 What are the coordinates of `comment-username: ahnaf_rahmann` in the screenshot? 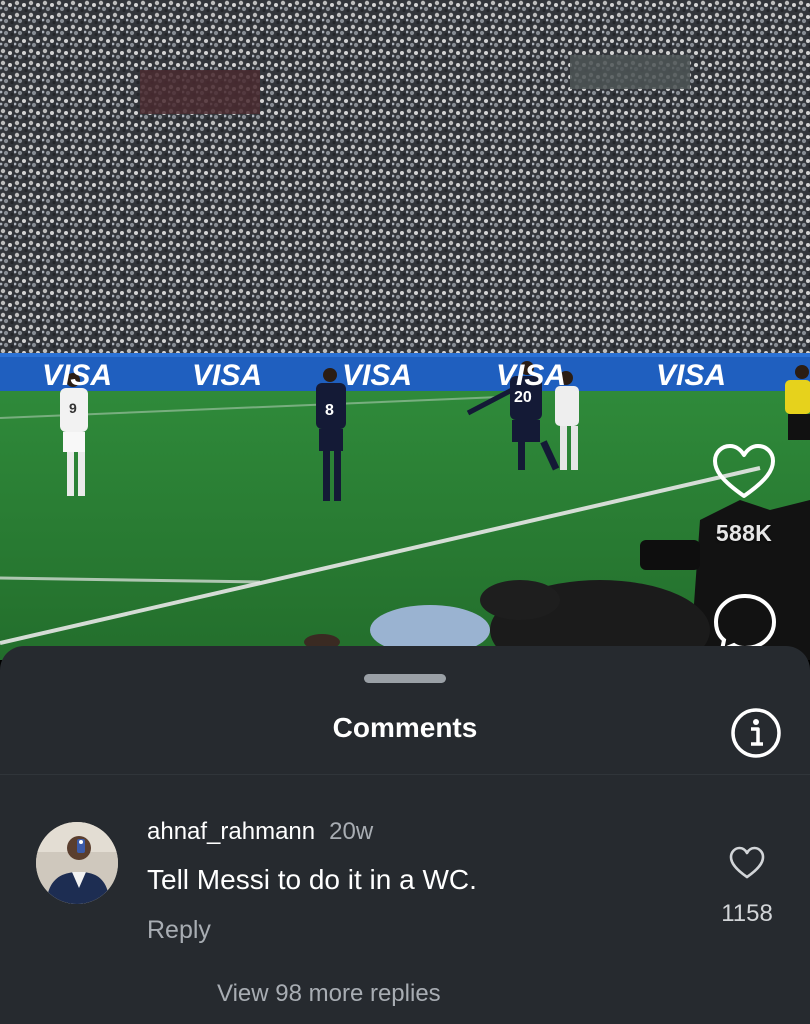 It's located at (231, 831).